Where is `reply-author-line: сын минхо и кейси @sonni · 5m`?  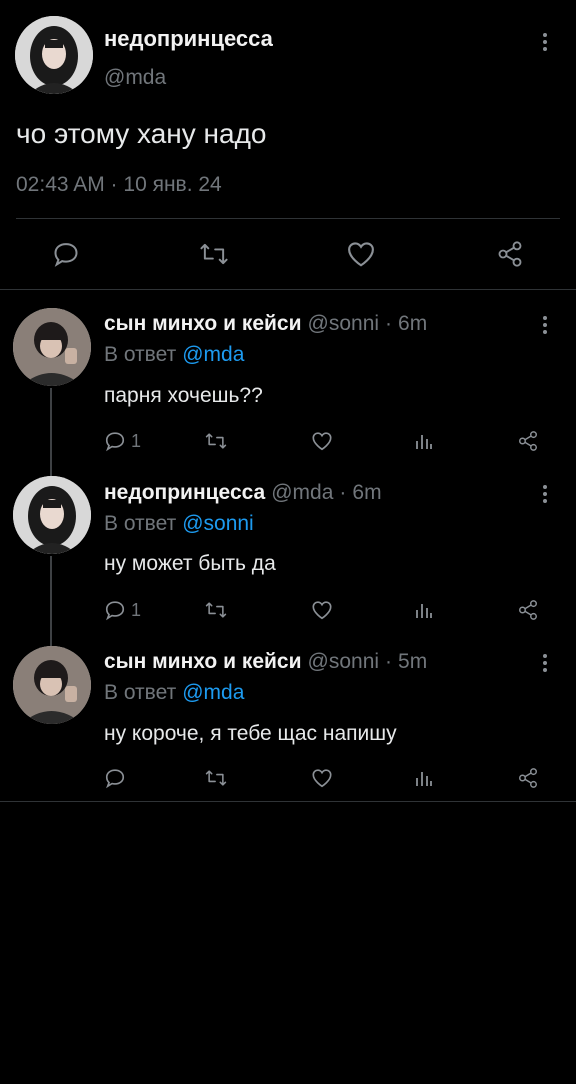
reply-author-line: сын минхо и кейси @sonni · 5m is located at coordinates (265, 662).